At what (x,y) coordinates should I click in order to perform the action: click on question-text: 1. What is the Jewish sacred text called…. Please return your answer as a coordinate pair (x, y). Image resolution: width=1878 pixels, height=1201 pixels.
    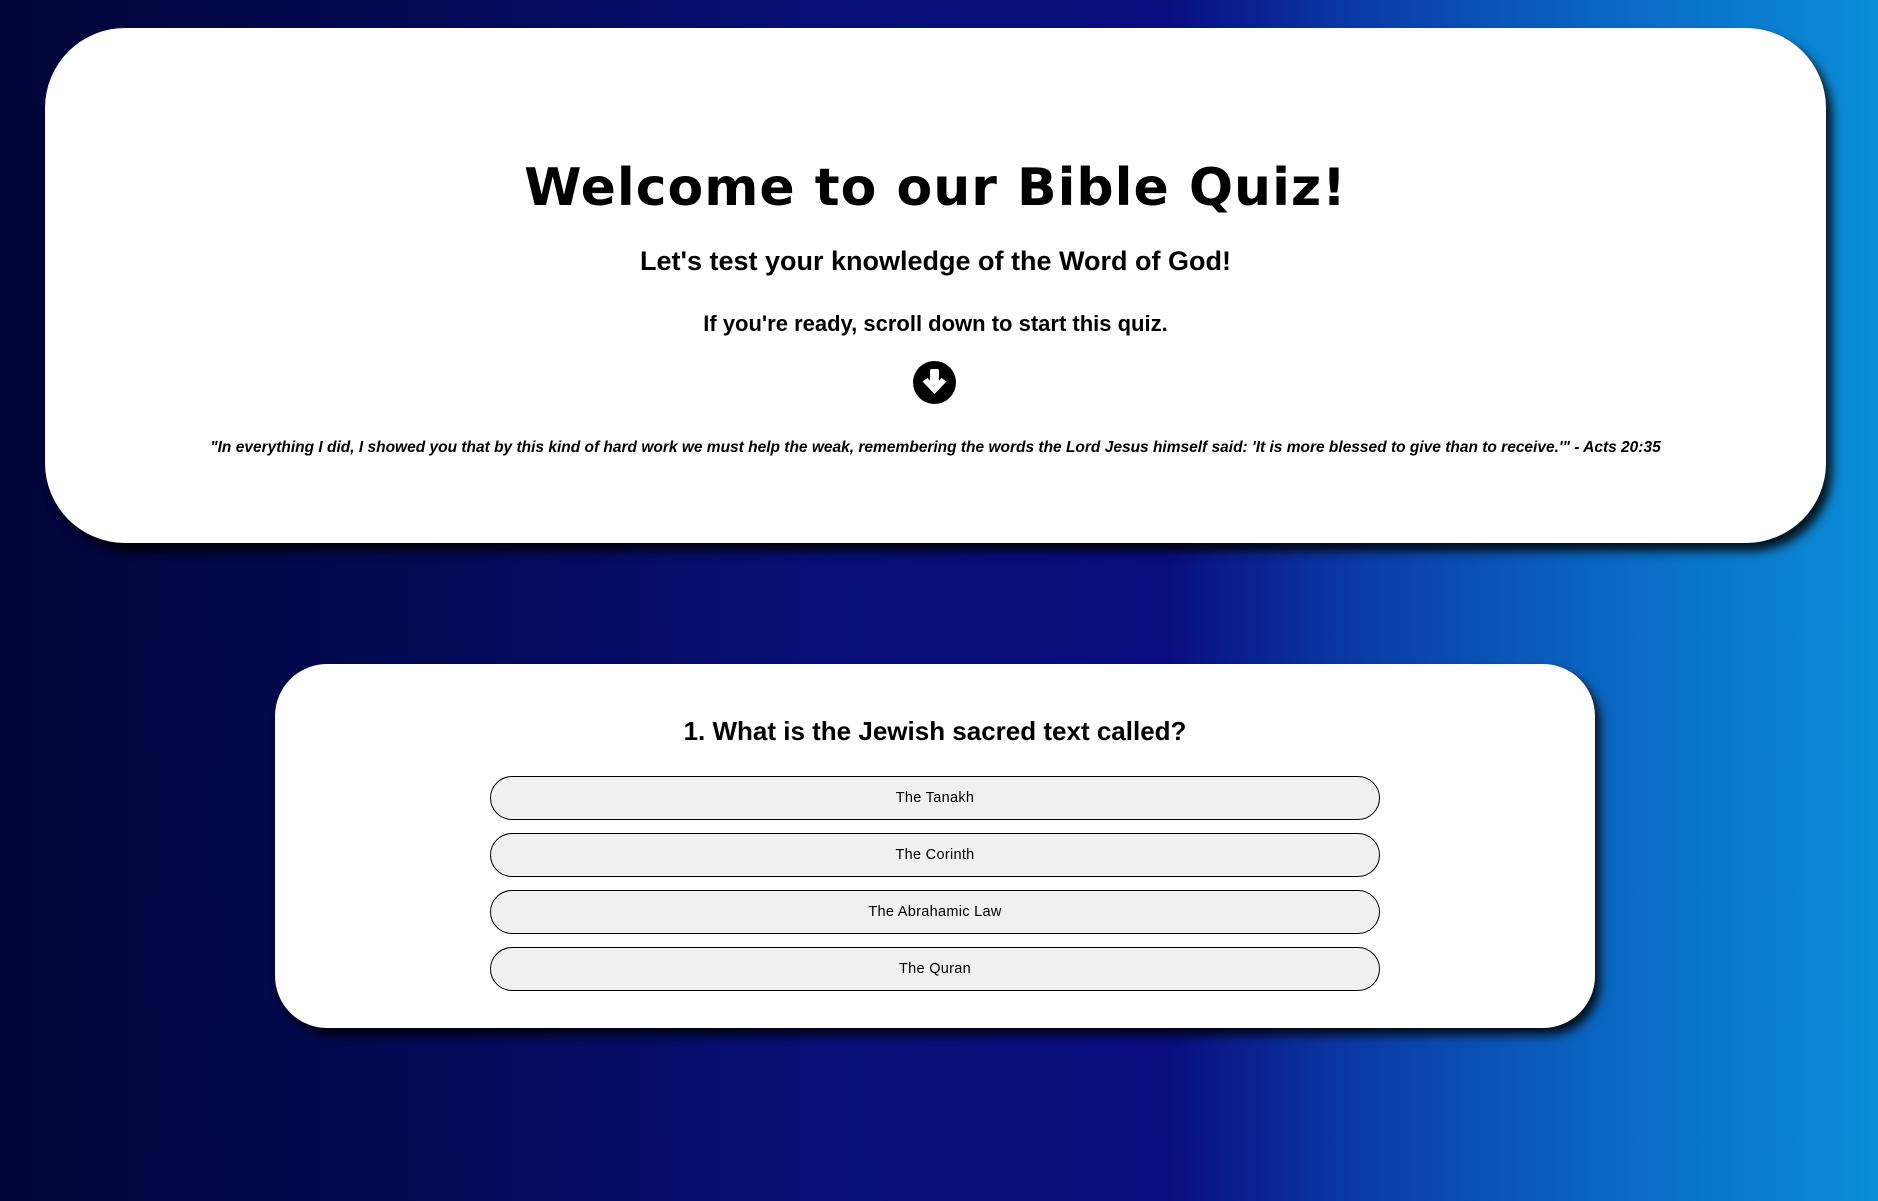
    Looking at the image, I should click on (935, 731).